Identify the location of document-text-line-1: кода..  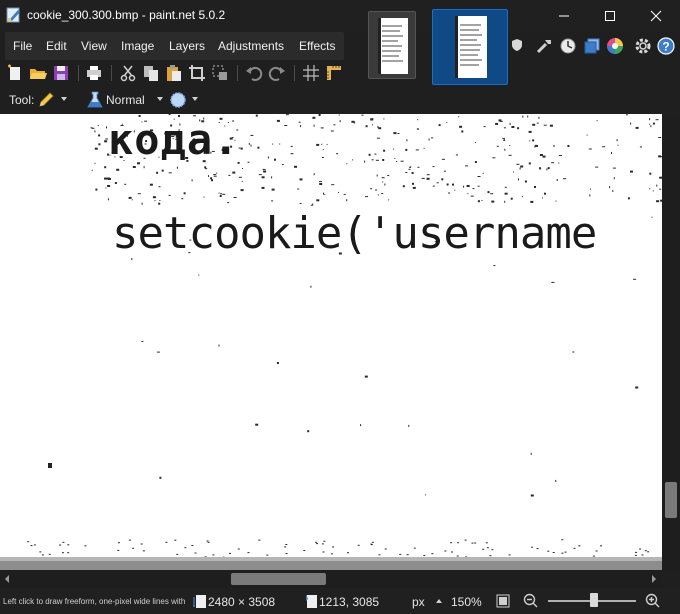
(174, 139).